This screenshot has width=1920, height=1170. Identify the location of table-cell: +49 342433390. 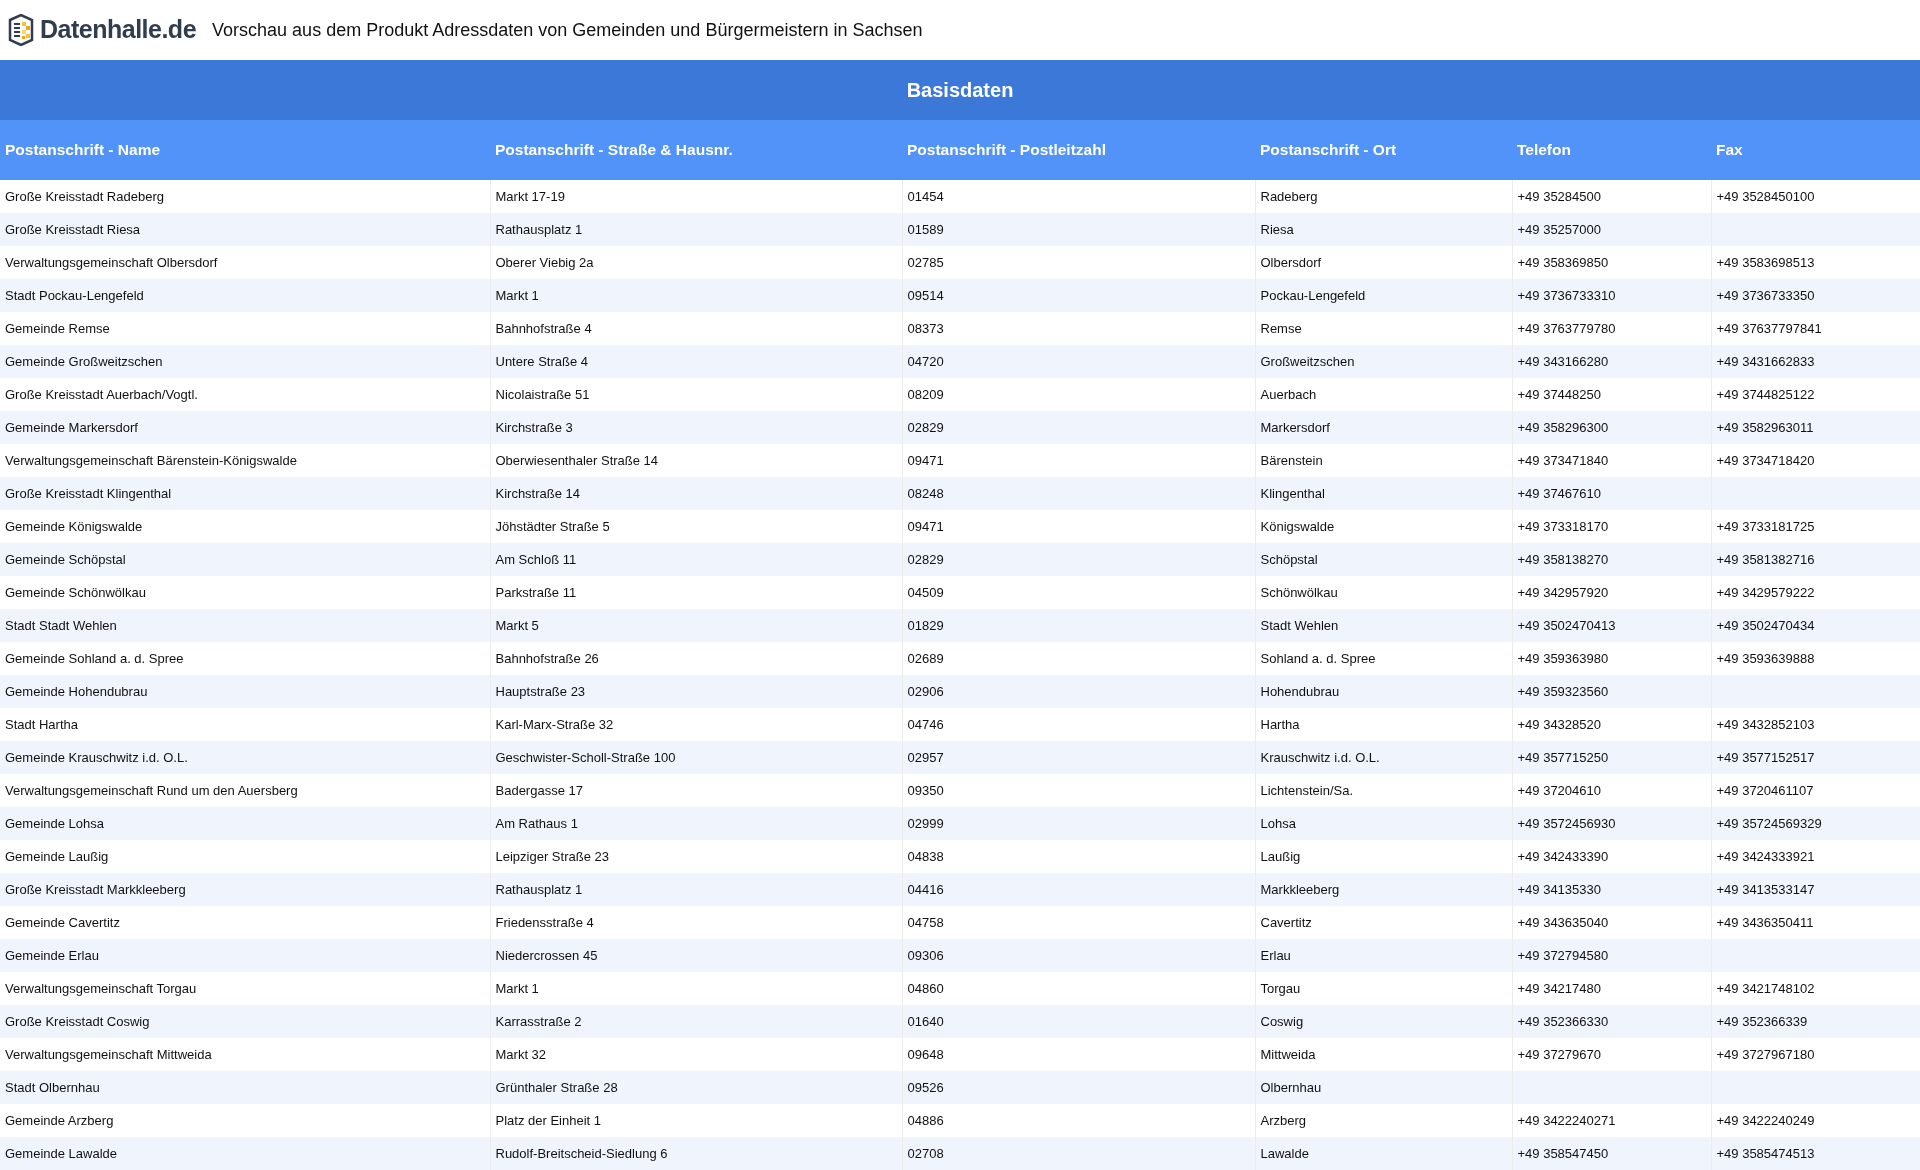
(1563, 856).